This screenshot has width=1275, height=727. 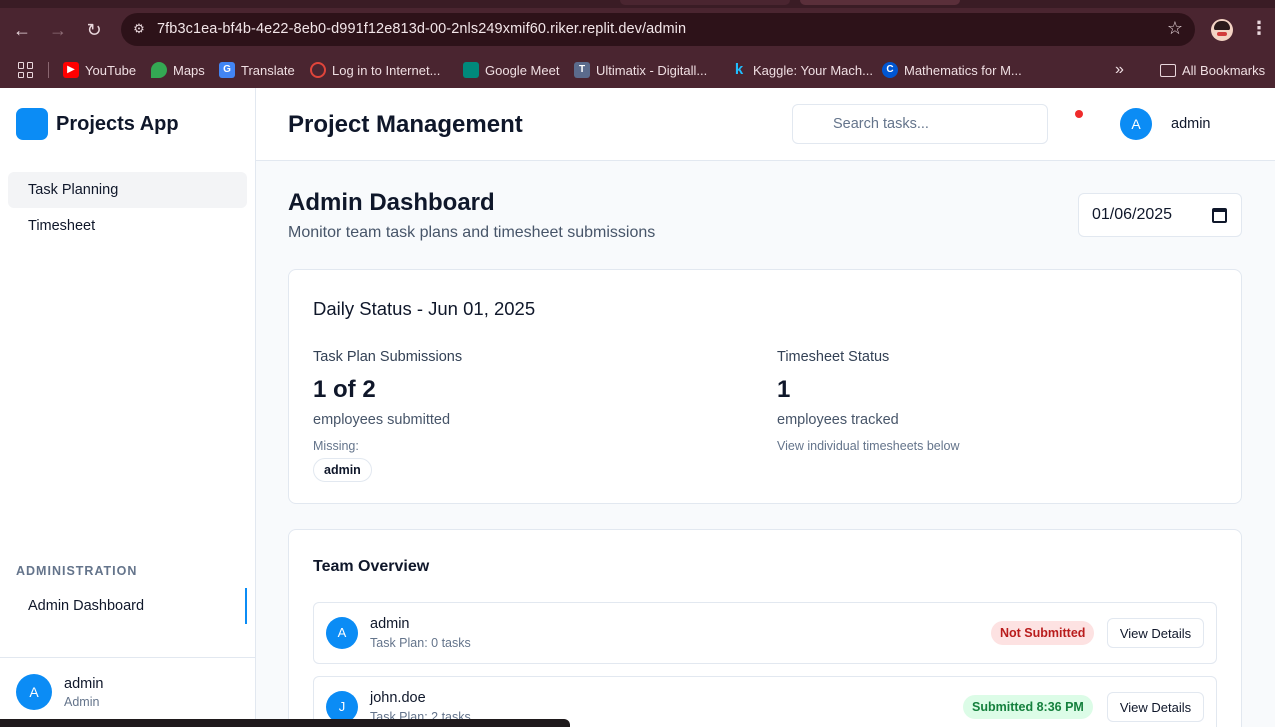 What do you see at coordinates (382, 420) in the screenshot?
I see `task-plan-sub: employees submitted` at bounding box center [382, 420].